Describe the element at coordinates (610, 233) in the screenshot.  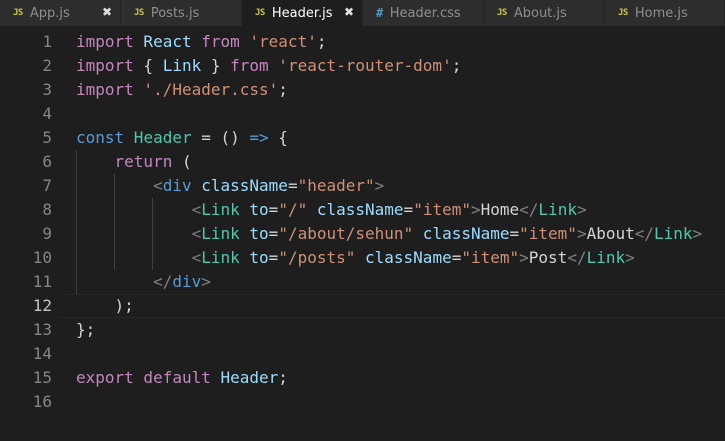
I see `jsx-text: About` at that location.